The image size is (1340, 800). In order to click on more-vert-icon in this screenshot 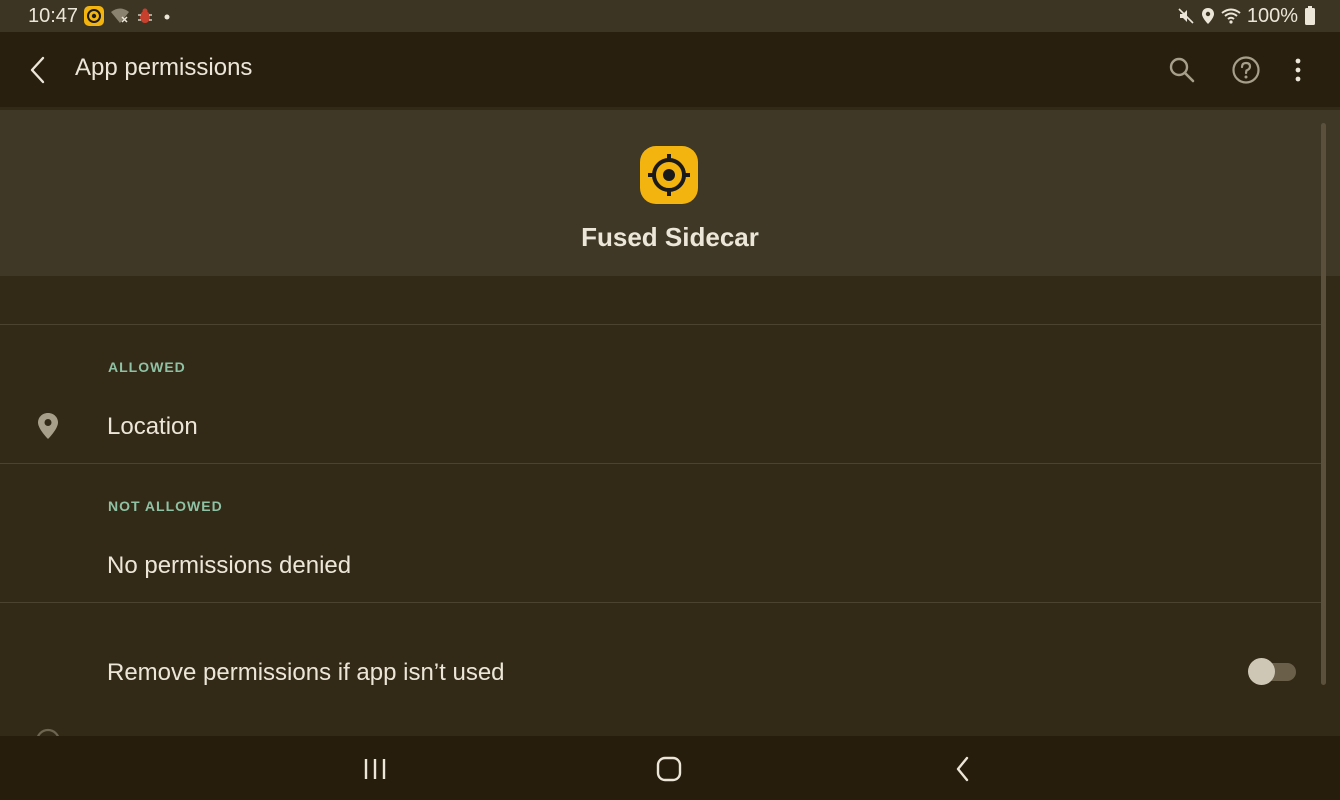, I will do `click(1298, 70)`.